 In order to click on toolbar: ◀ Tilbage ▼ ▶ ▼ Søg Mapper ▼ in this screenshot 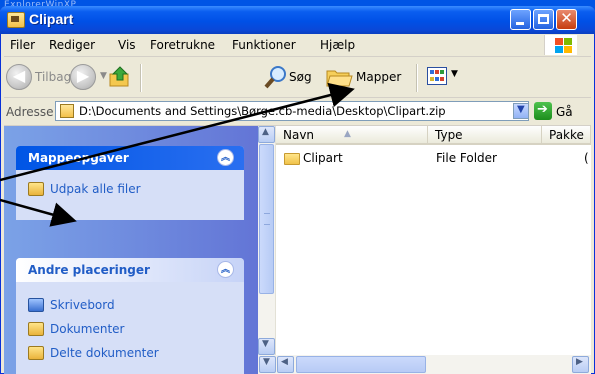, I will do `click(297, 77)`.